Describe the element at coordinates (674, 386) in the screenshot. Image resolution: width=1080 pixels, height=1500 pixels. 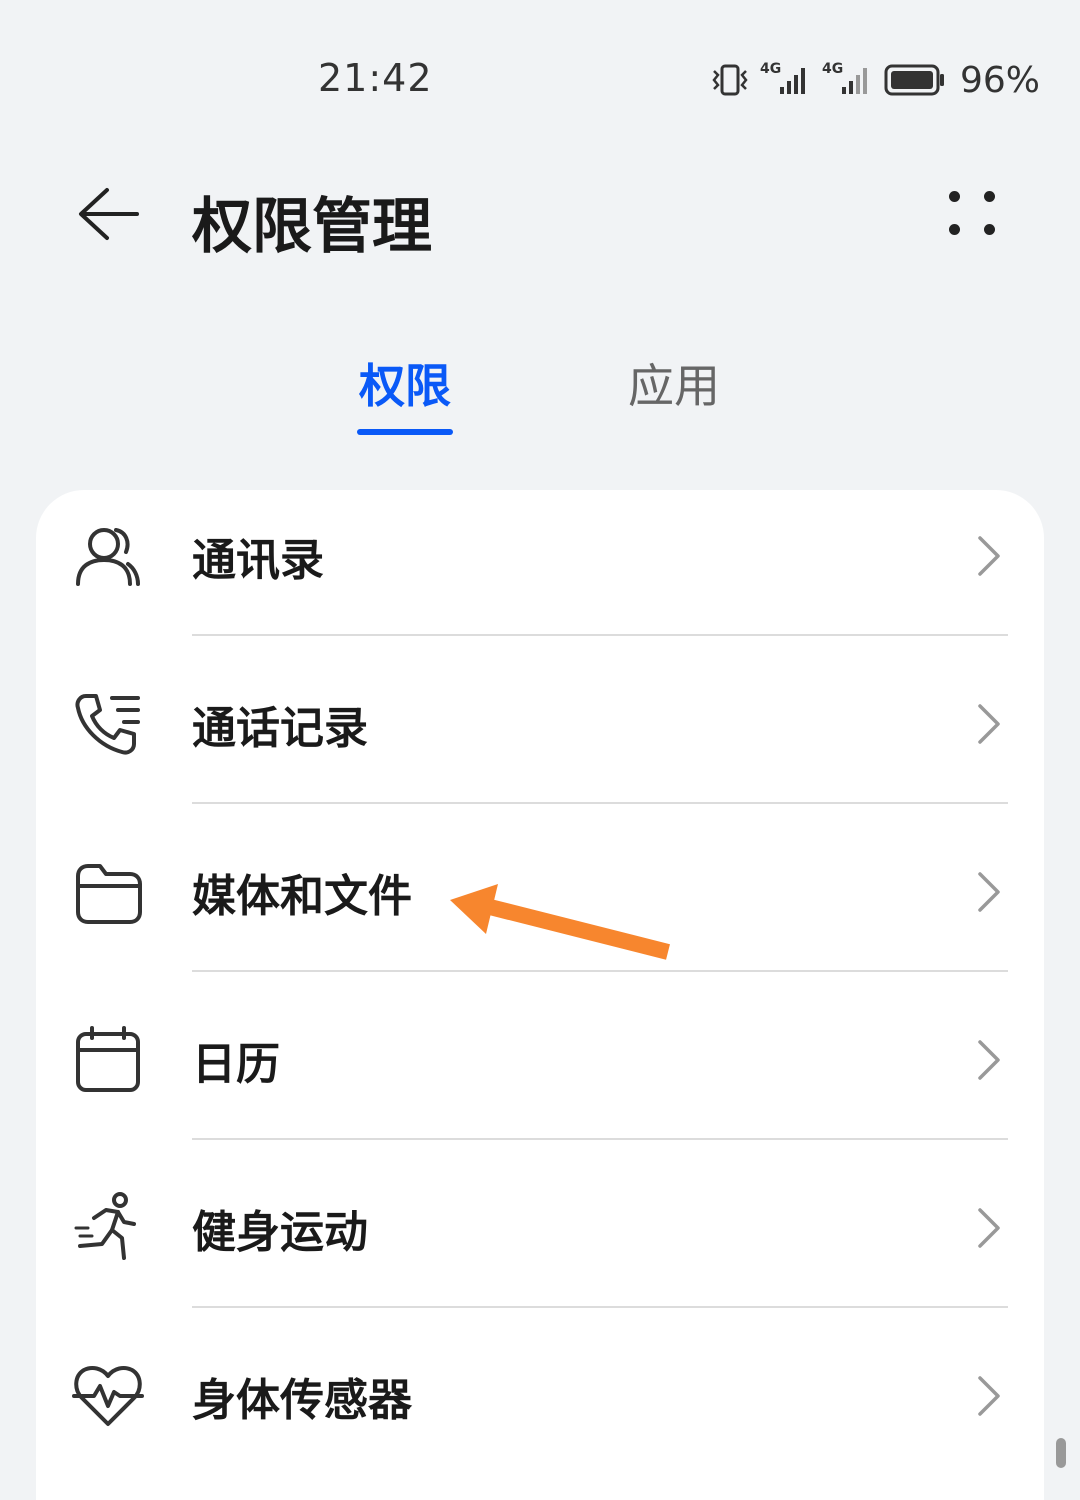
I see `tab-label: 应用` at that location.